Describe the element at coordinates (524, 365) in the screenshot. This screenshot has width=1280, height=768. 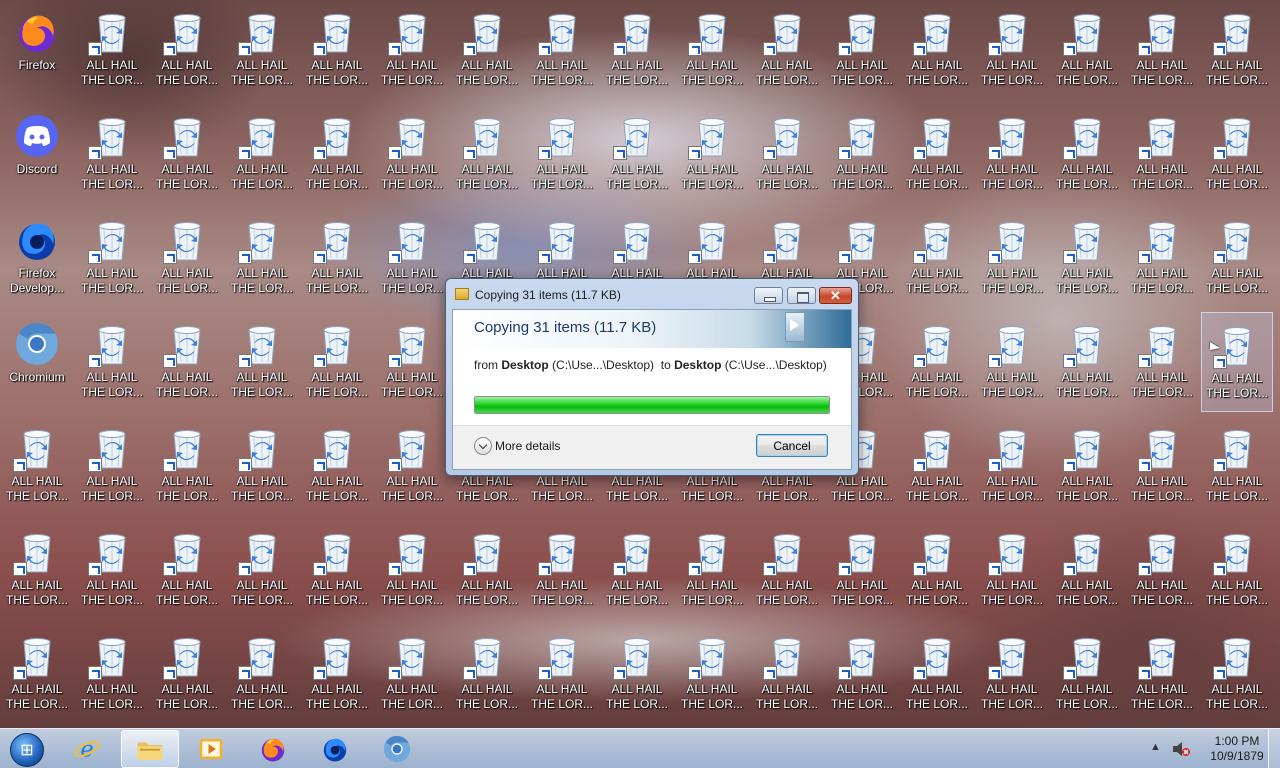
I see `from-name: Desktop` at that location.